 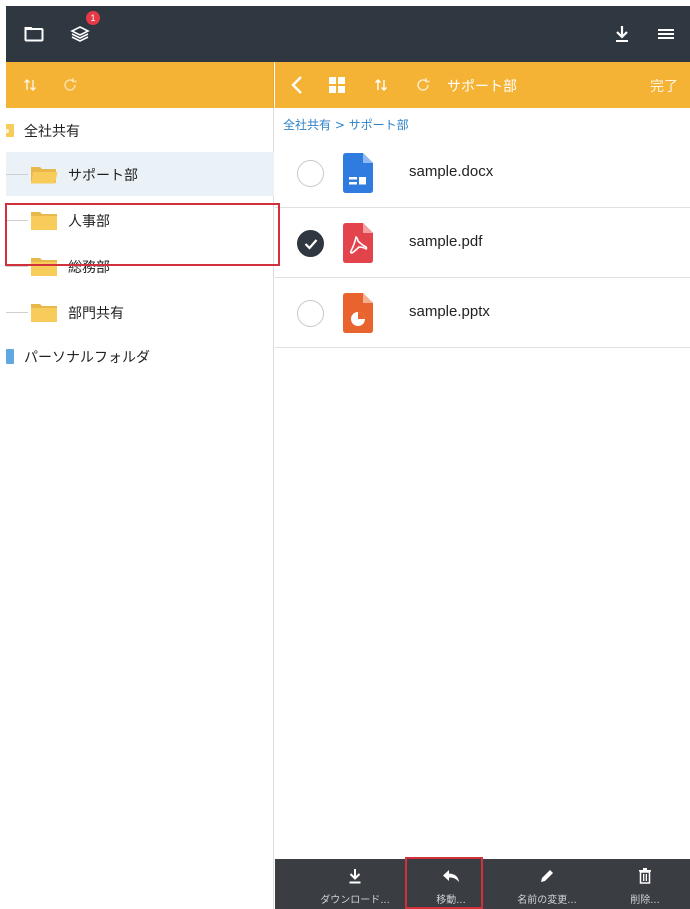 What do you see at coordinates (358, 243) in the screenshot?
I see `pdf-file-icon` at bounding box center [358, 243].